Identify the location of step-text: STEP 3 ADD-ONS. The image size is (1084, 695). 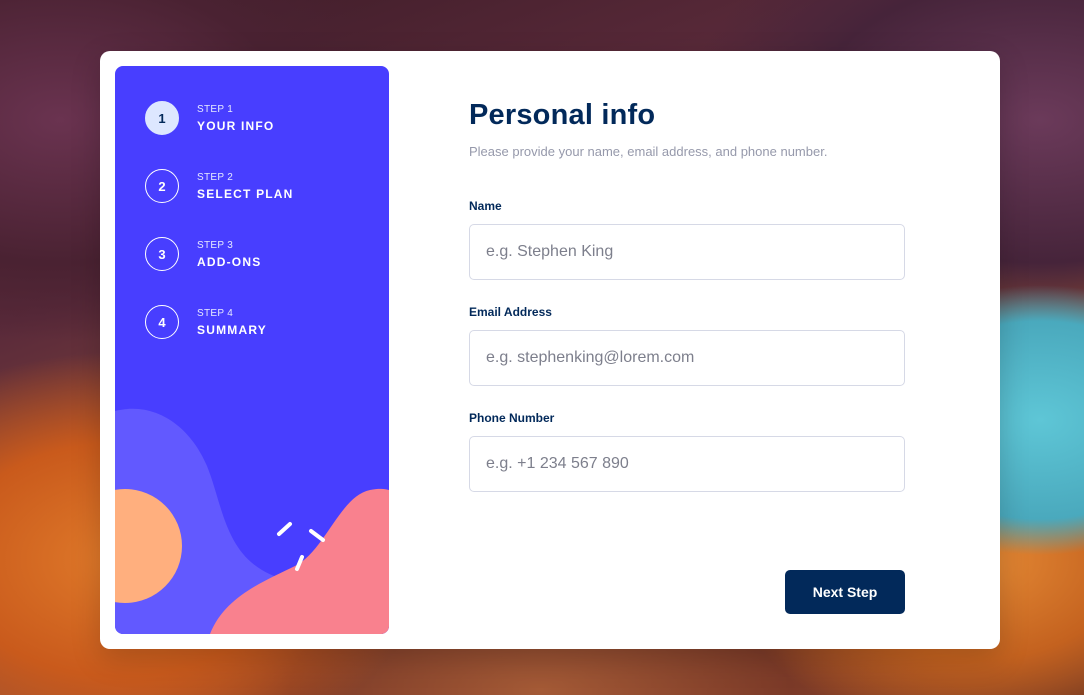
(229, 254).